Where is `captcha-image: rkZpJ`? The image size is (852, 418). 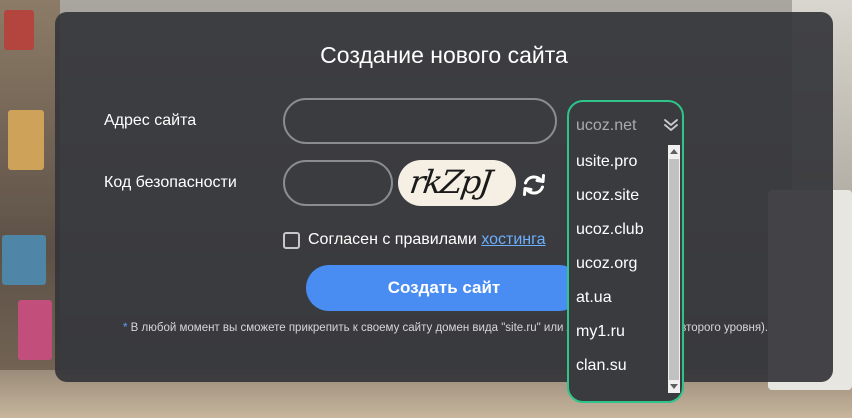 captcha-image: rkZpJ is located at coordinates (457, 183).